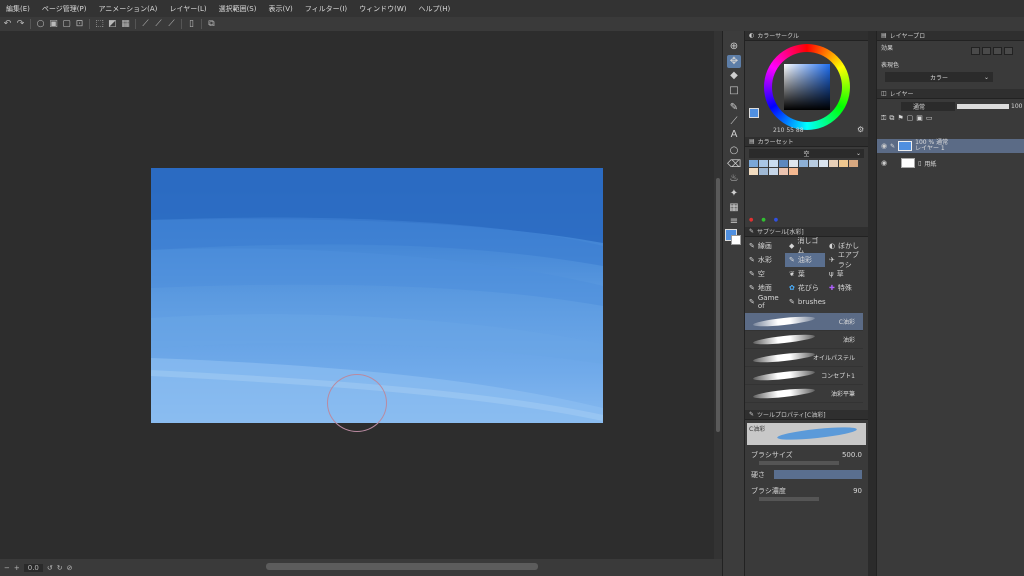 This screenshot has height=576, width=1024. What do you see at coordinates (66, 24) in the screenshot?
I see `clear-outside-icon: ▢` at bounding box center [66, 24].